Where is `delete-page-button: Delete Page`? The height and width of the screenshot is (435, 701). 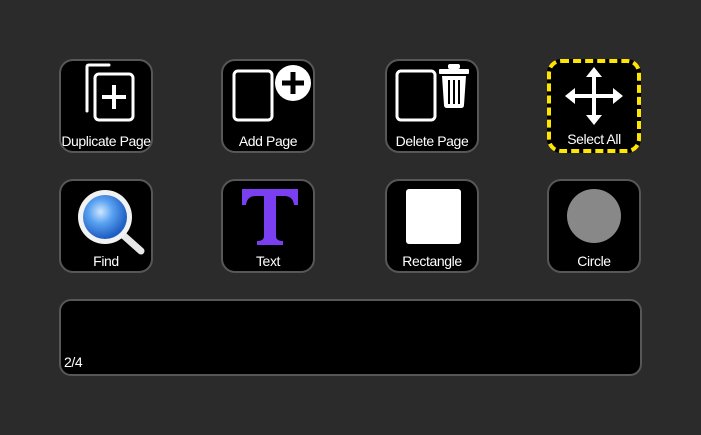
delete-page-button: Delete Page is located at coordinates (432, 106).